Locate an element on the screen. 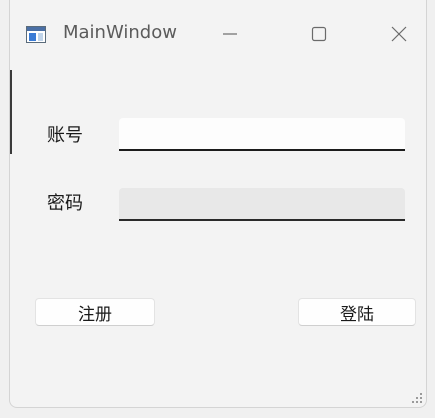 The height and width of the screenshot is (418, 435). close-icon is located at coordinates (399, 34).